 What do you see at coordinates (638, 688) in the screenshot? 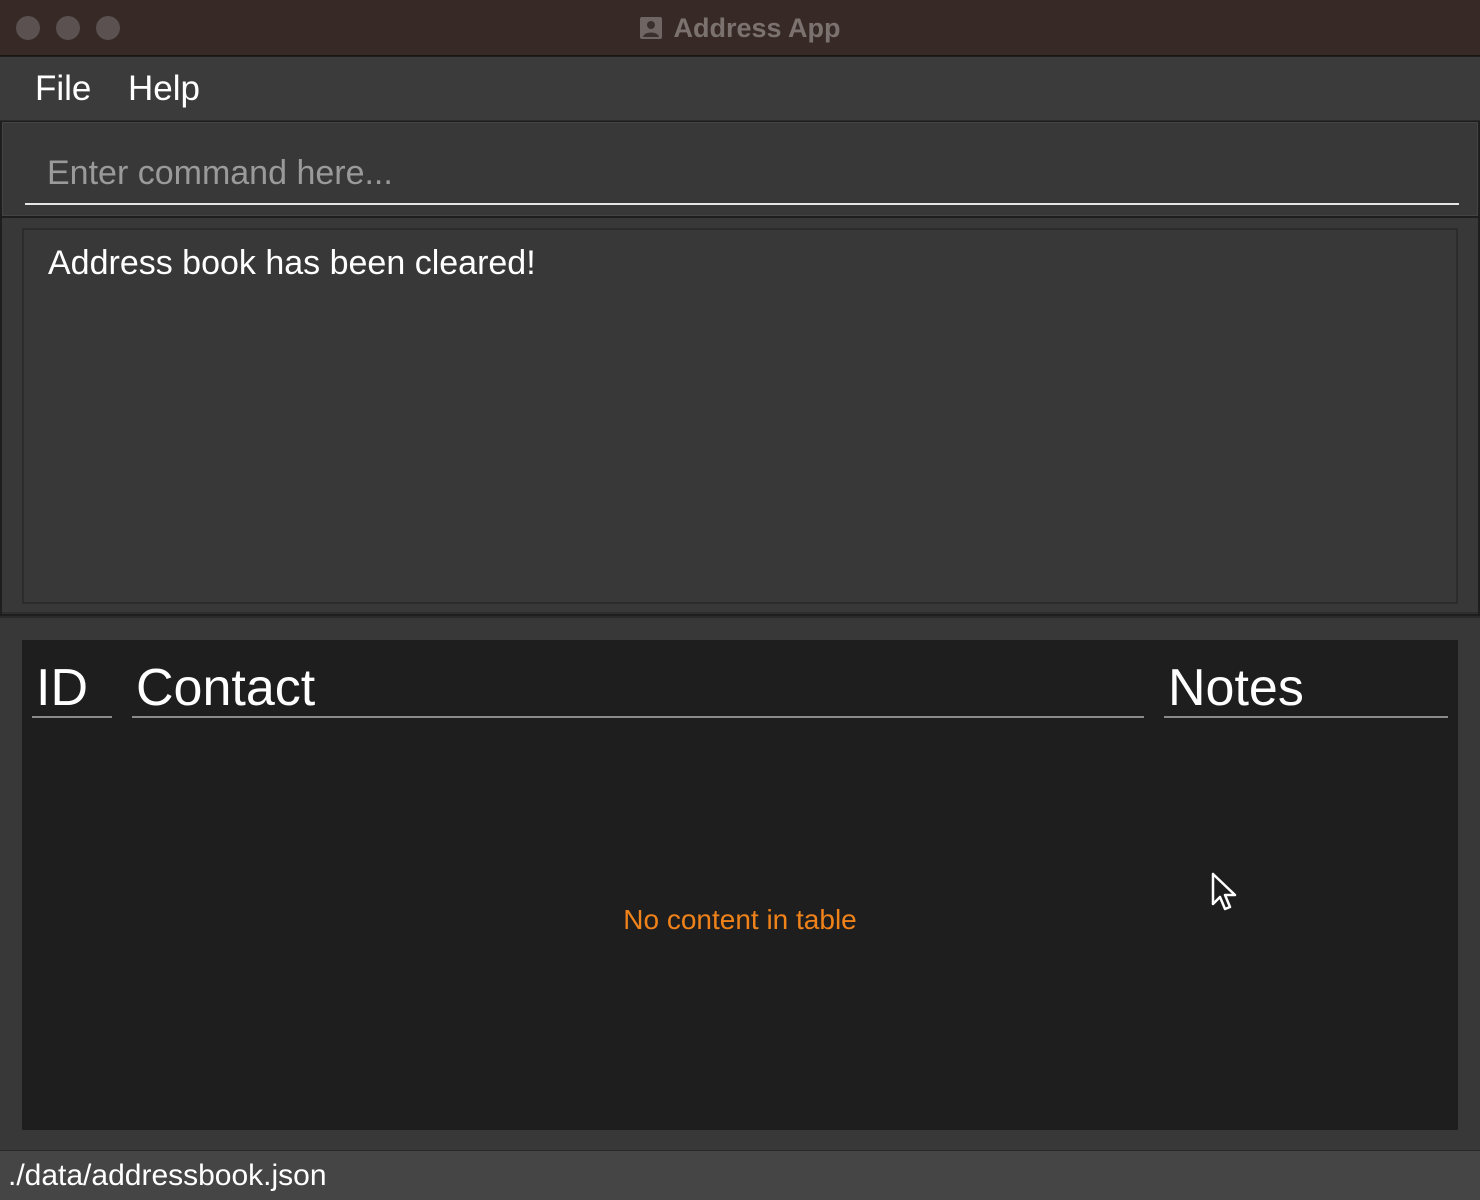
I see `column-header-contact: Contact` at bounding box center [638, 688].